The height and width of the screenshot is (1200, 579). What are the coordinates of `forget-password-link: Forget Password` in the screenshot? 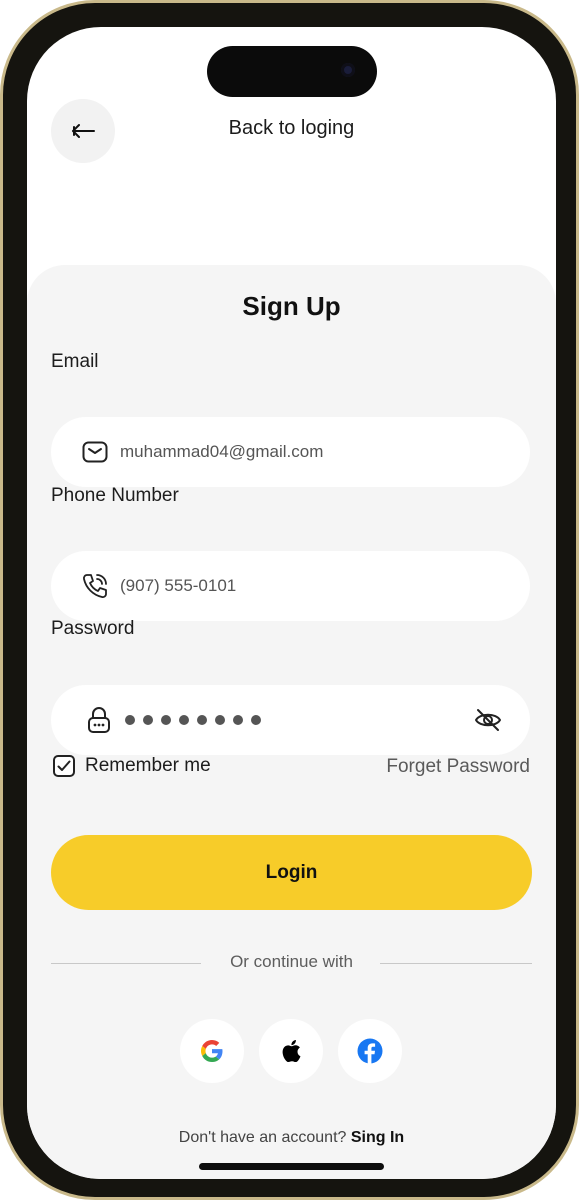 It's located at (458, 767).